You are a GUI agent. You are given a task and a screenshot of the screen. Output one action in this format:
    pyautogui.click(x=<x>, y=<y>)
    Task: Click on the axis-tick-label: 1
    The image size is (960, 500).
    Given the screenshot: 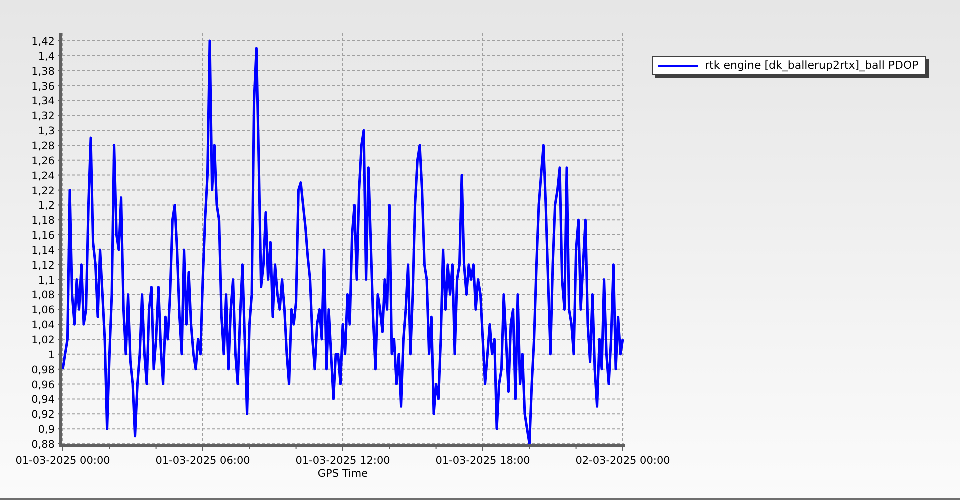 What is the action you would take?
    pyautogui.click(x=51, y=355)
    